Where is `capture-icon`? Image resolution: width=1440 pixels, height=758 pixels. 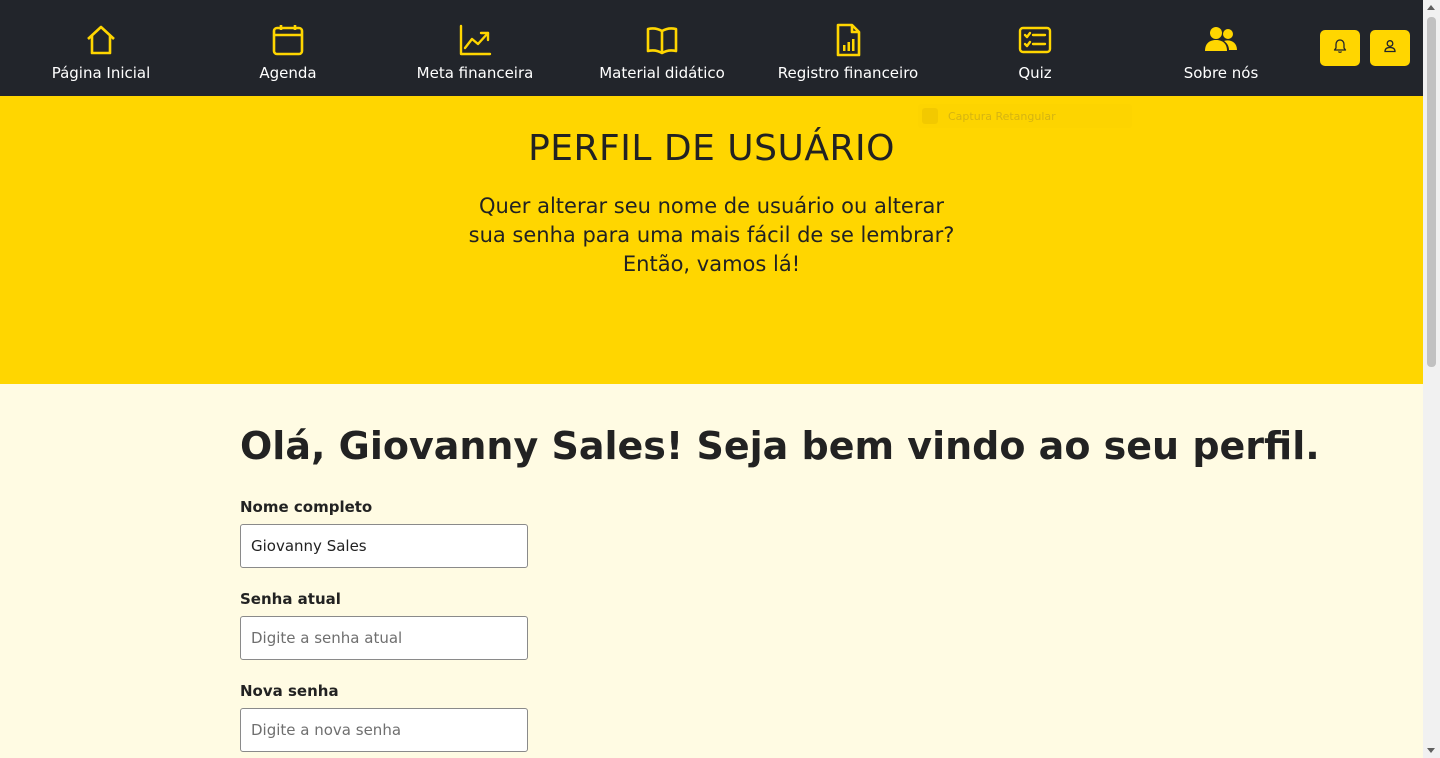
capture-icon is located at coordinates (930, 116).